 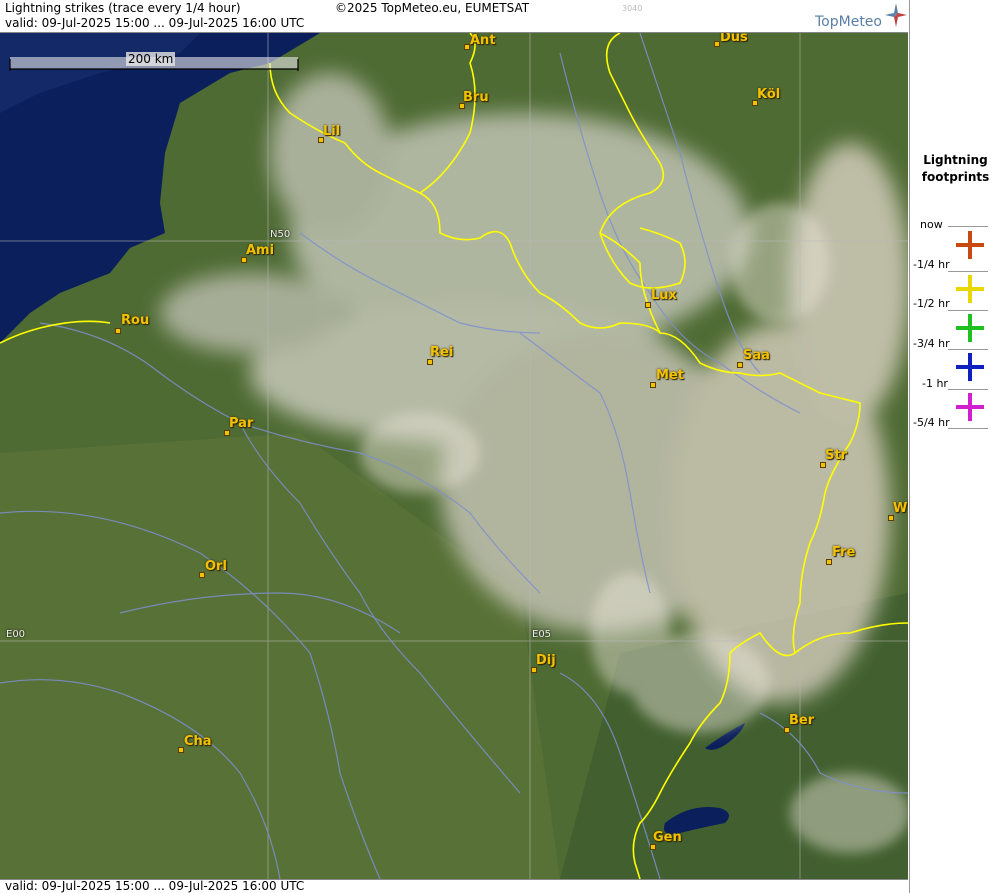 I want to click on city-label: Par, so click(x=241, y=423).